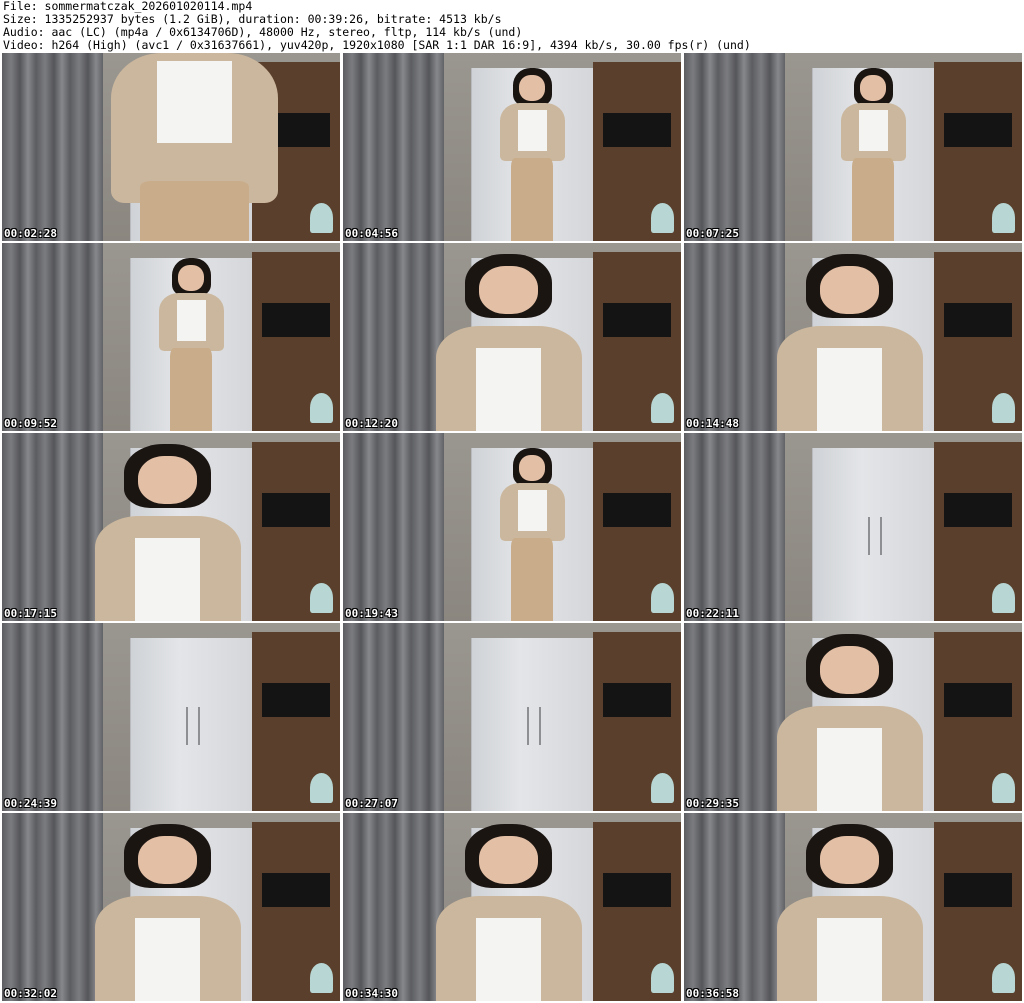 The width and height of the screenshot is (1024, 1003). I want to click on thumbnail: 00:17:15, so click(171, 527).